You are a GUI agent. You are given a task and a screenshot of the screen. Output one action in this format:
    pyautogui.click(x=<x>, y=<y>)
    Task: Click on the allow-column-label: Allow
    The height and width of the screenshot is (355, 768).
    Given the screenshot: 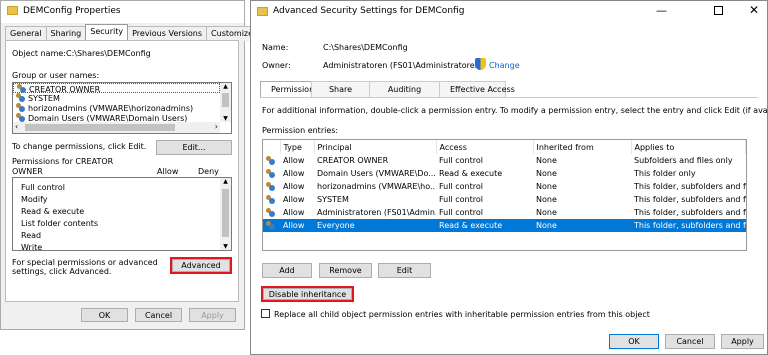 What is the action you would take?
    pyautogui.click(x=168, y=171)
    